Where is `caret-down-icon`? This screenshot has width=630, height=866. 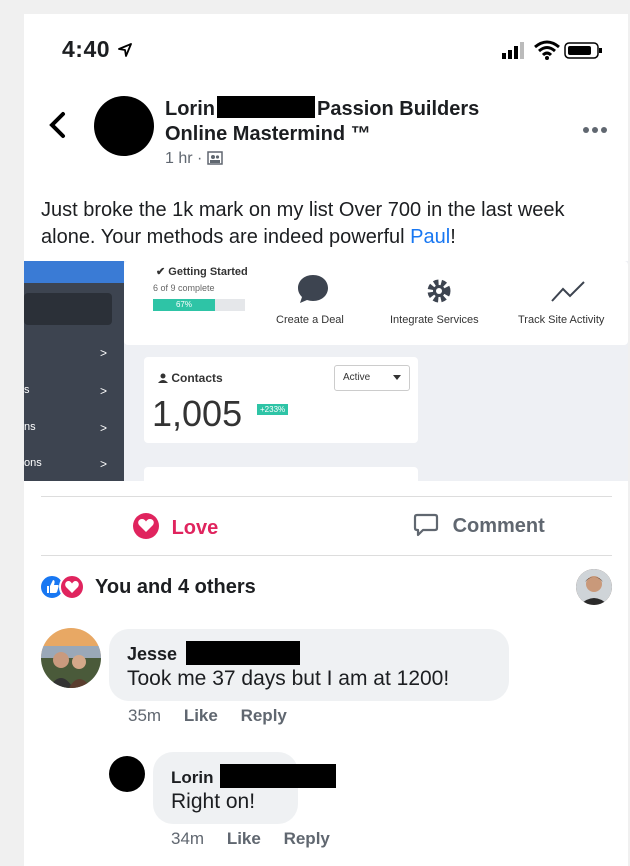 caret-down-icon is located at coordinates (397, 377).